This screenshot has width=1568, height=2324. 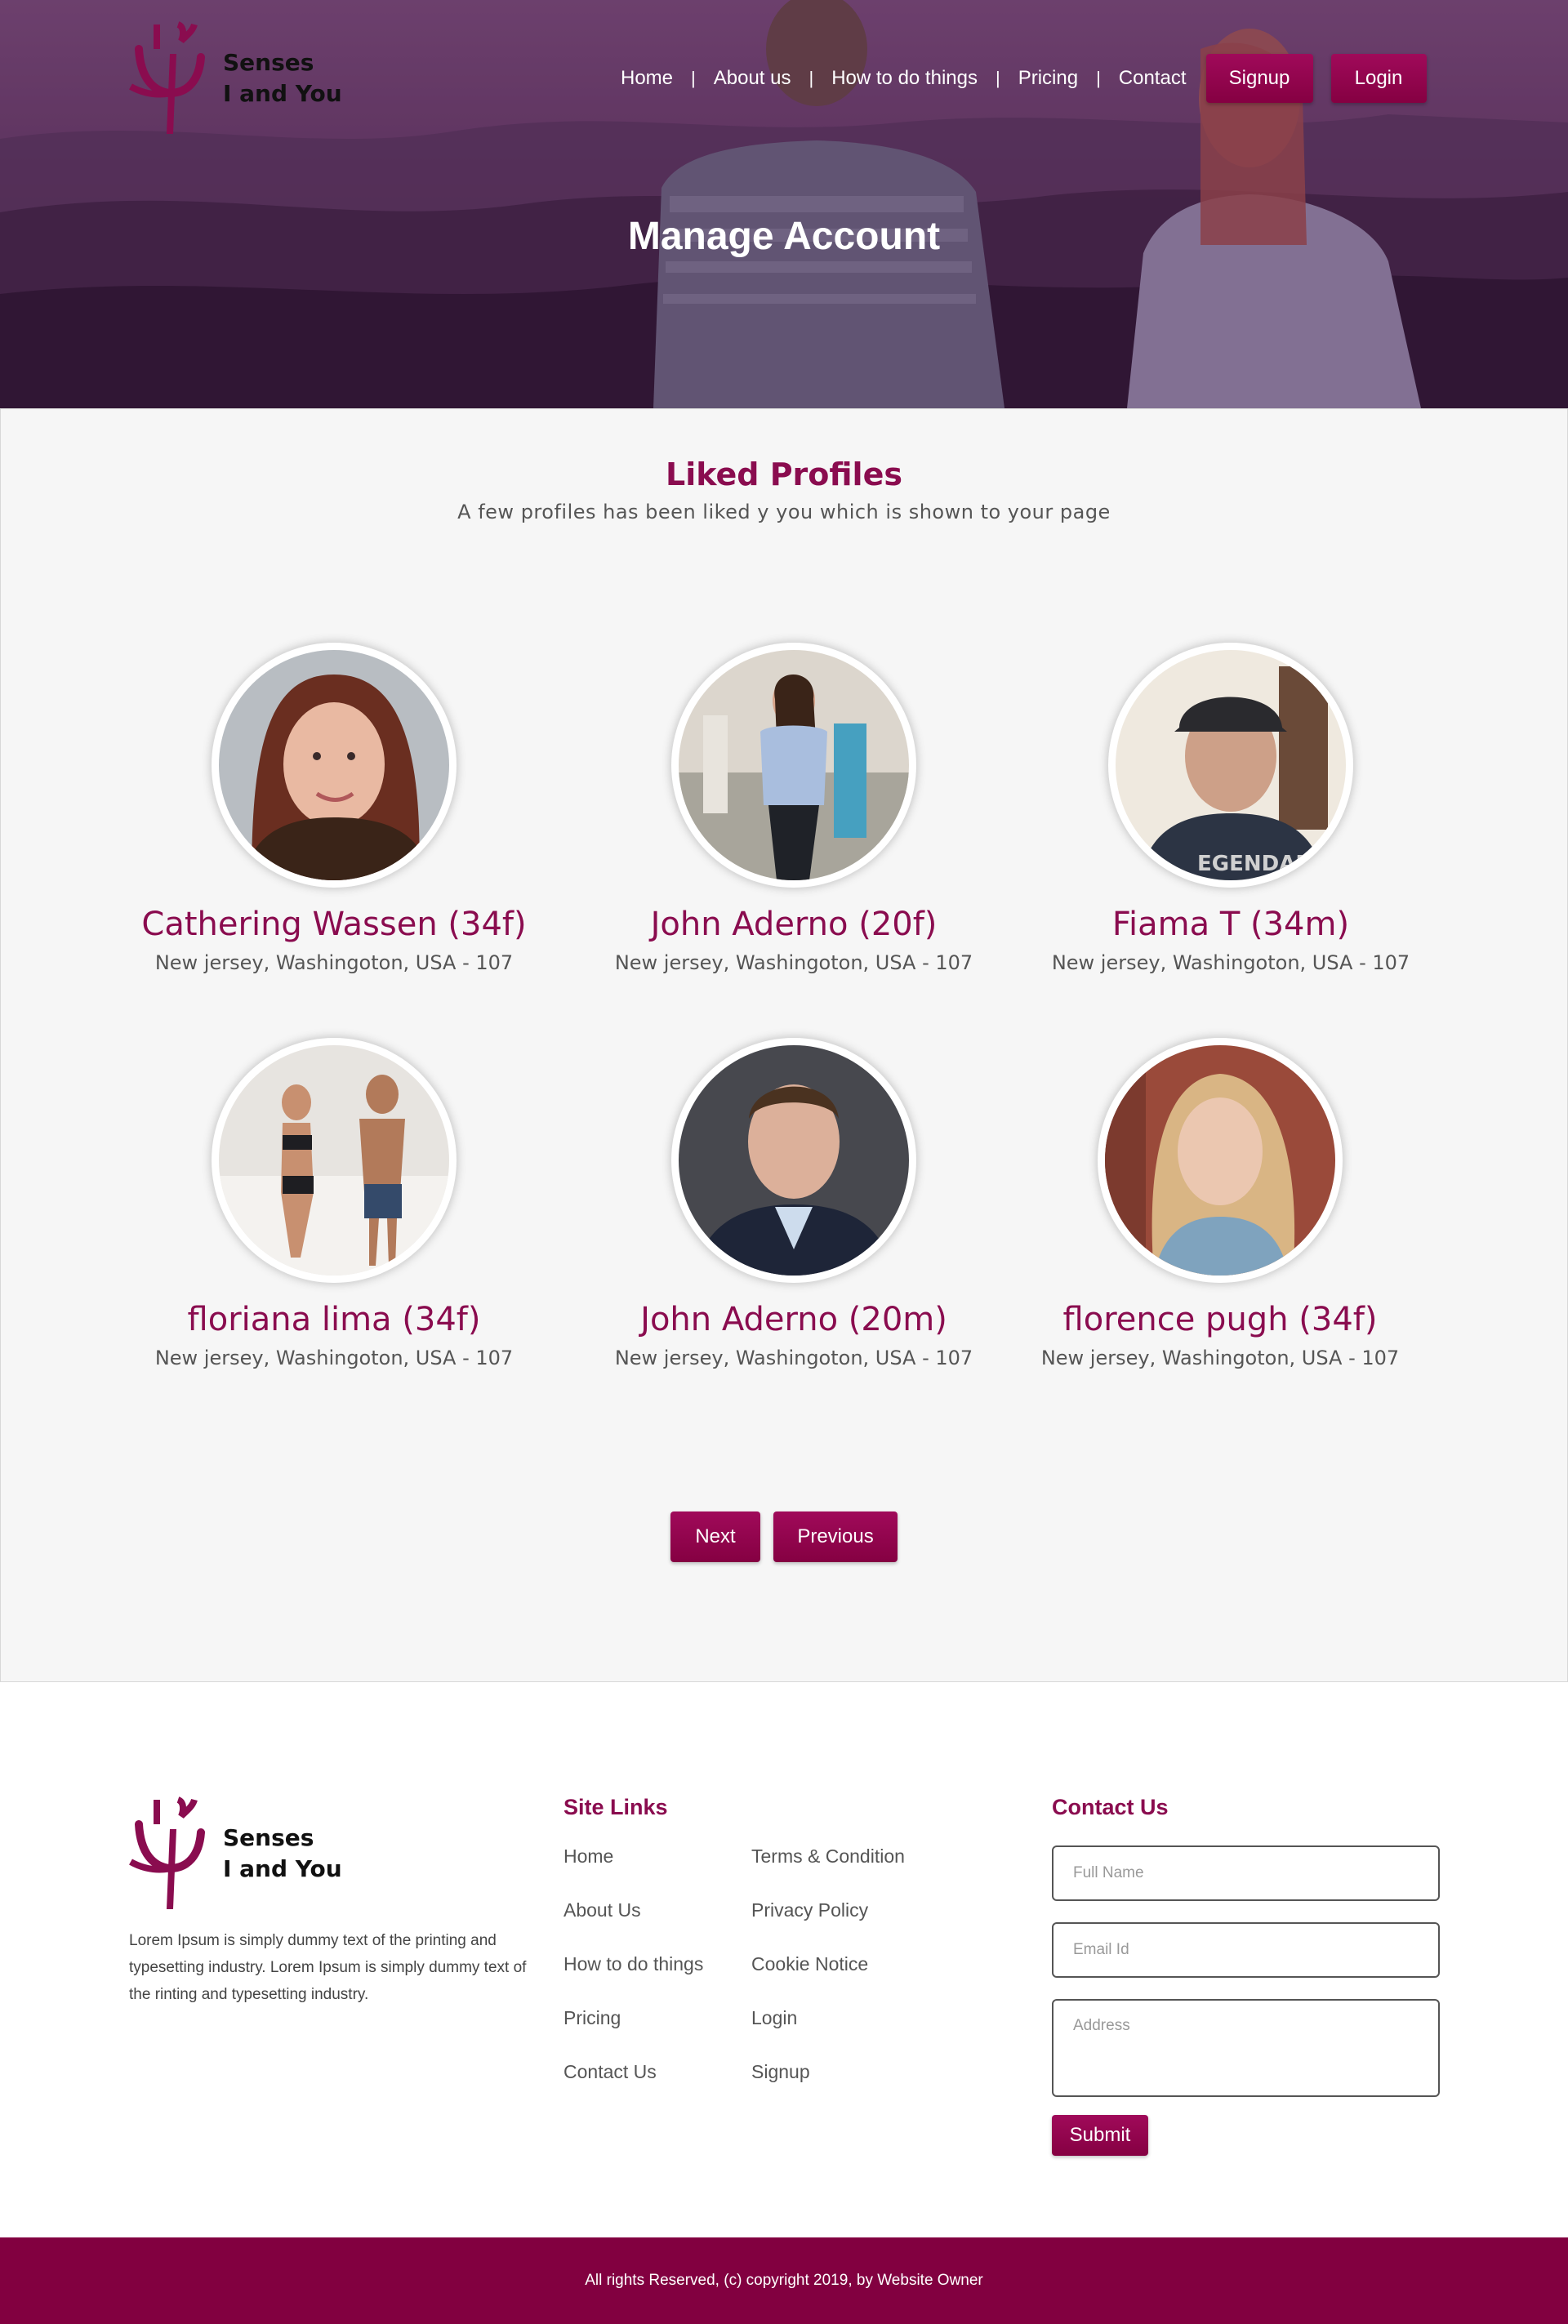 What do you see at coordinates (610, 2072) in the screenshot?
I see `footer-link-contact-us: Contact Us` at bounding box center [610, 2072].